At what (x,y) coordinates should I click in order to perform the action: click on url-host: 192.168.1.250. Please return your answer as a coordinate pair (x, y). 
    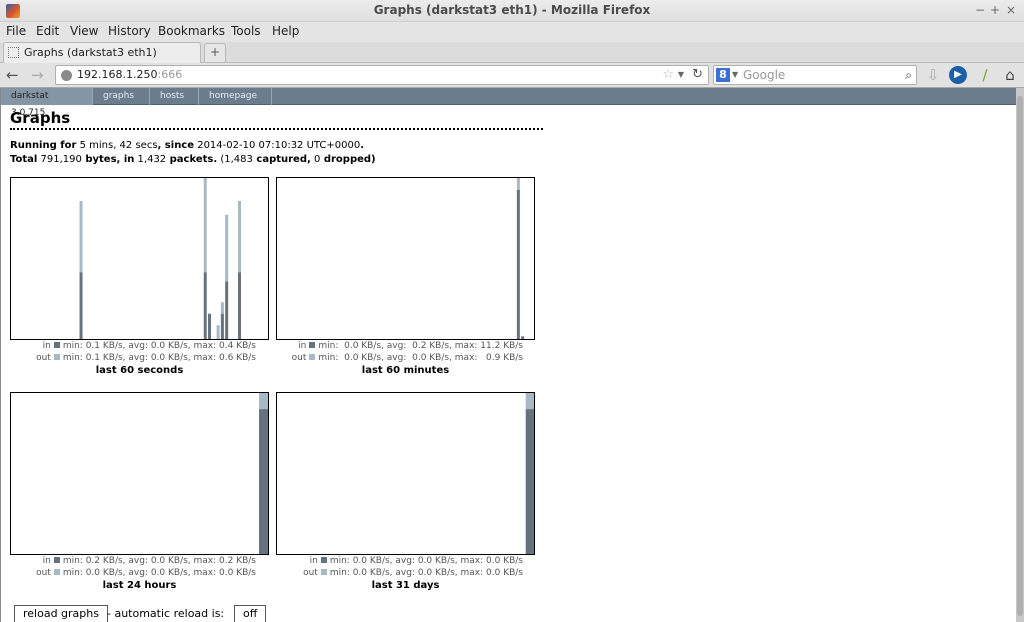
    Looking at the image, I should click on (117, 74).